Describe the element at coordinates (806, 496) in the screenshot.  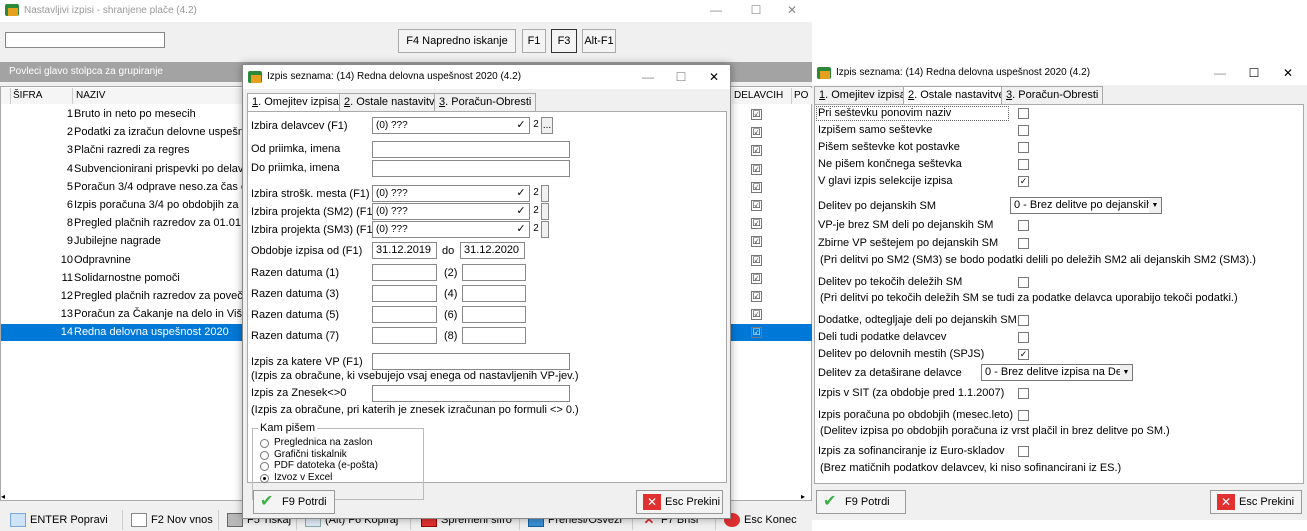
I see `scroll-right-icon: ▸` at that location.